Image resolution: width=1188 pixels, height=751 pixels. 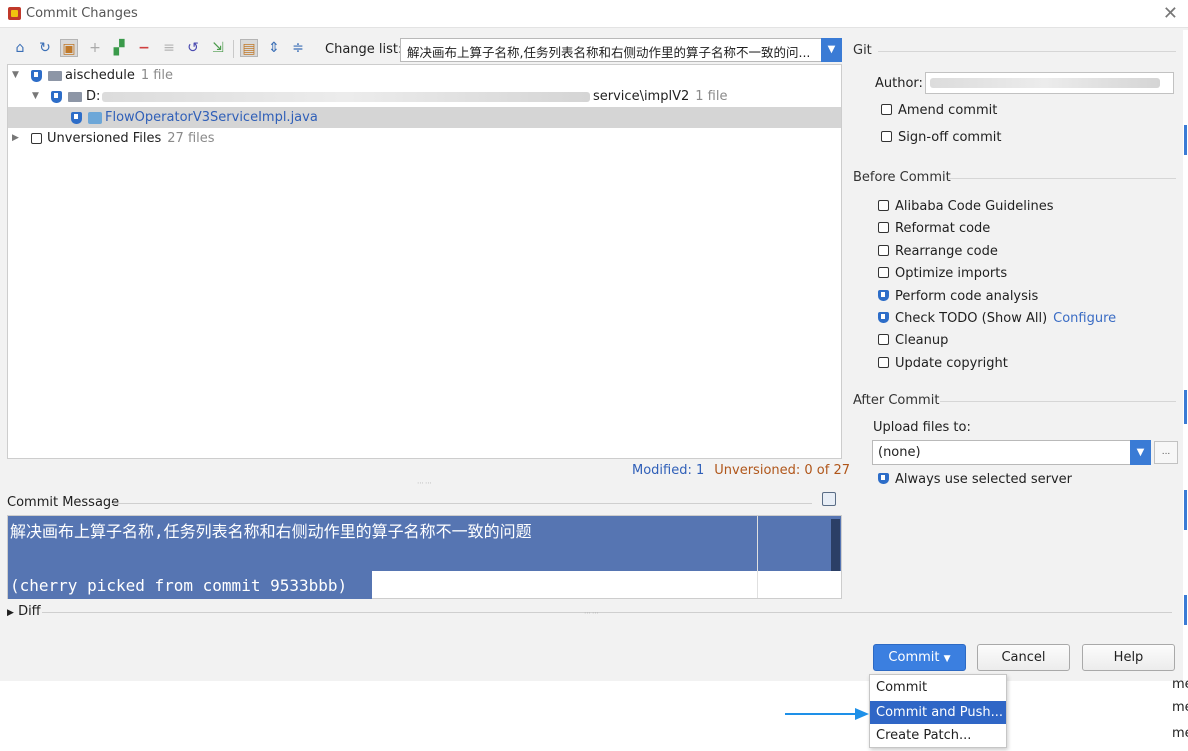 I want to click on group-icon: ▤, so click(x=249, y=48).